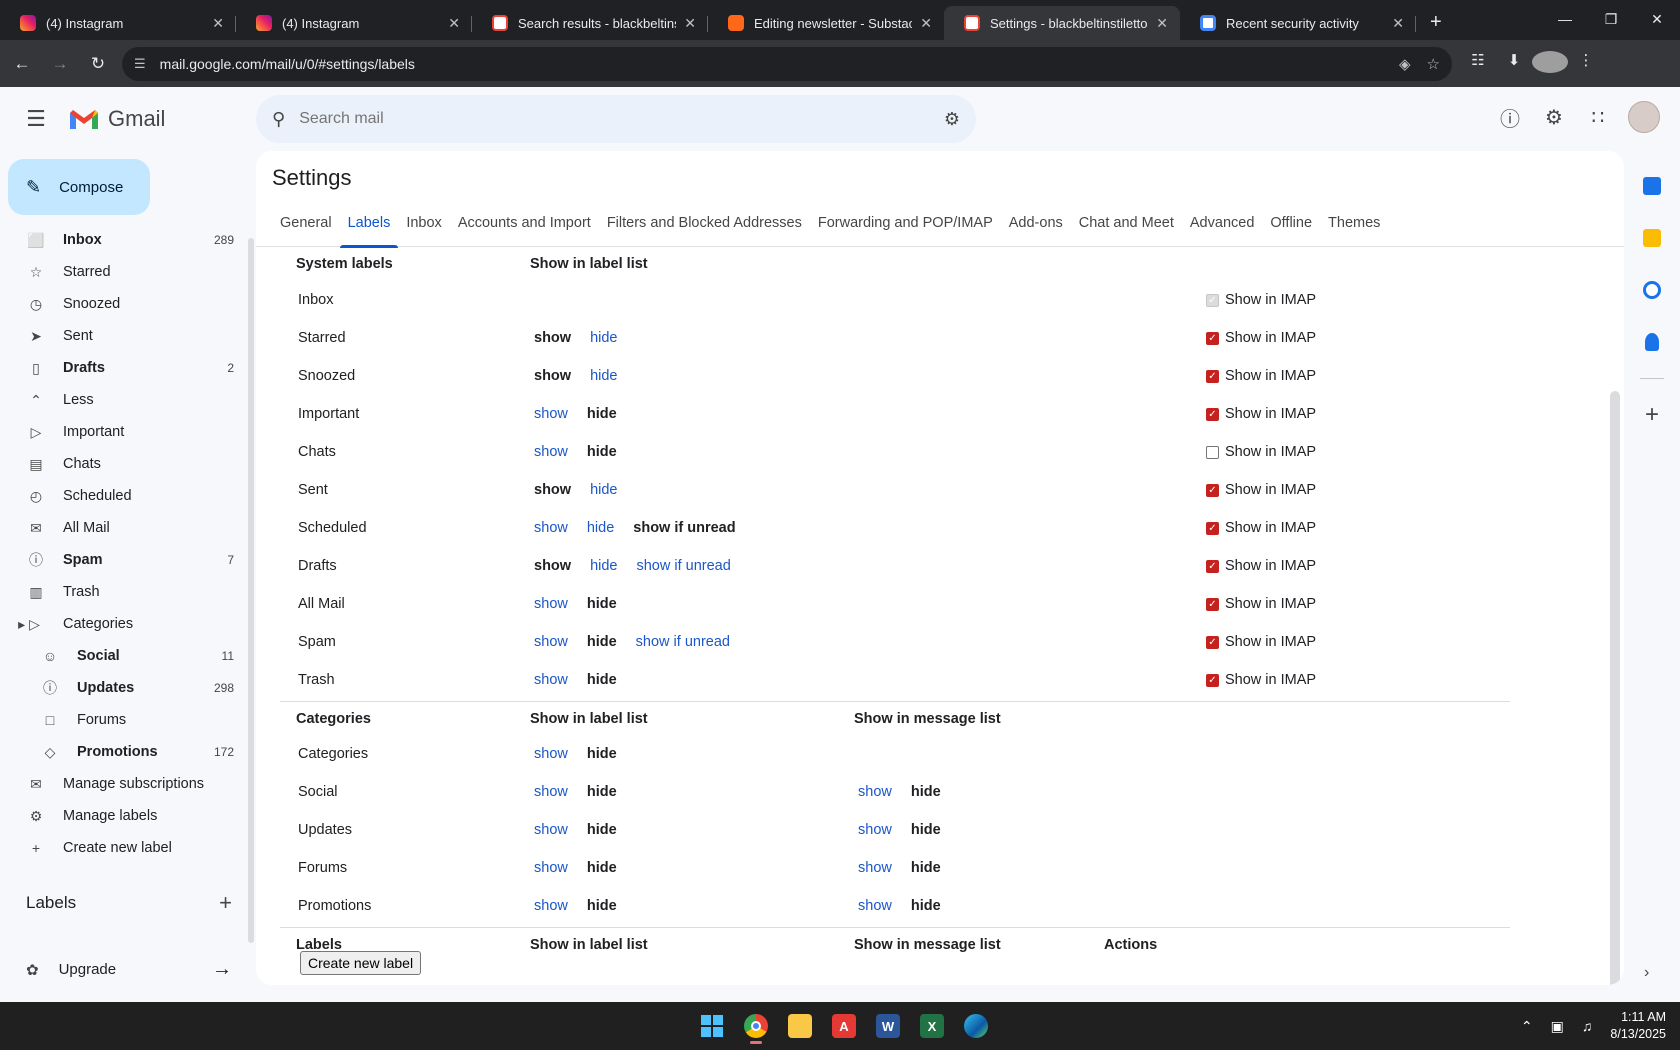 The image size is (1680, 1050). I want to click on tab-add-ons: Add-ons, so click(1036, 227).